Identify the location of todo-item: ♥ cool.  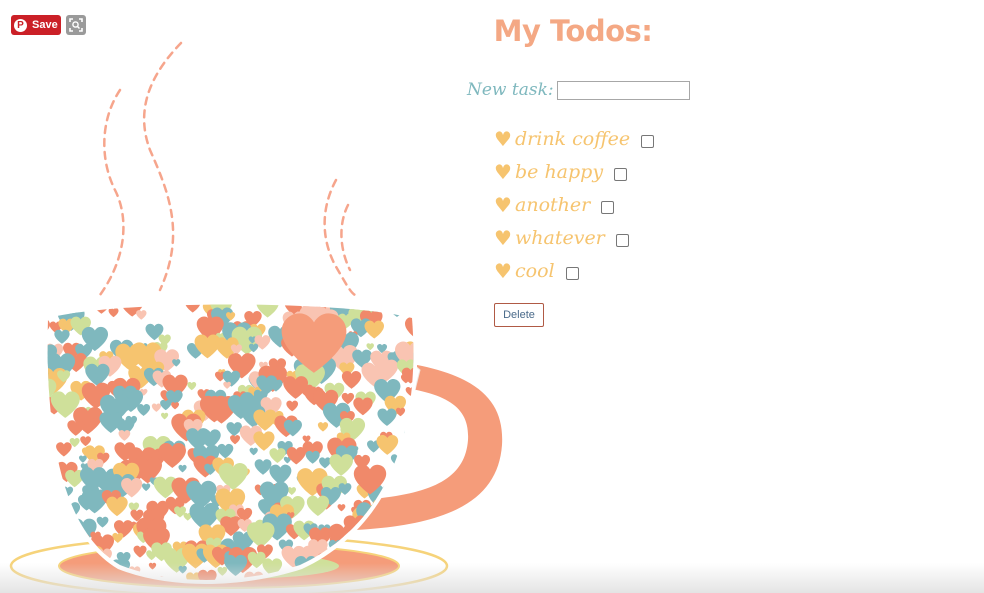
(574, 270).